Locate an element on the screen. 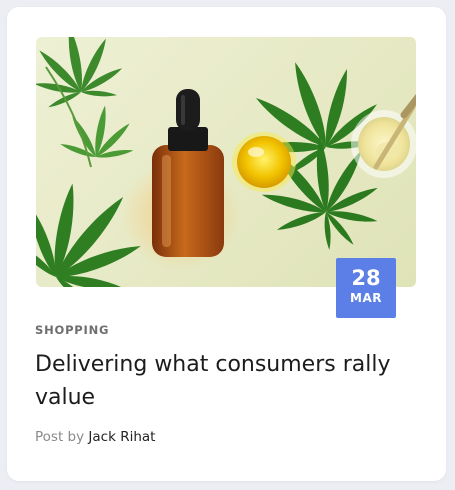 Image resolution: width=455 pixels, height=490 pixels. post-meta: Post by Jack Rihat is located at coordinates (95, 437).